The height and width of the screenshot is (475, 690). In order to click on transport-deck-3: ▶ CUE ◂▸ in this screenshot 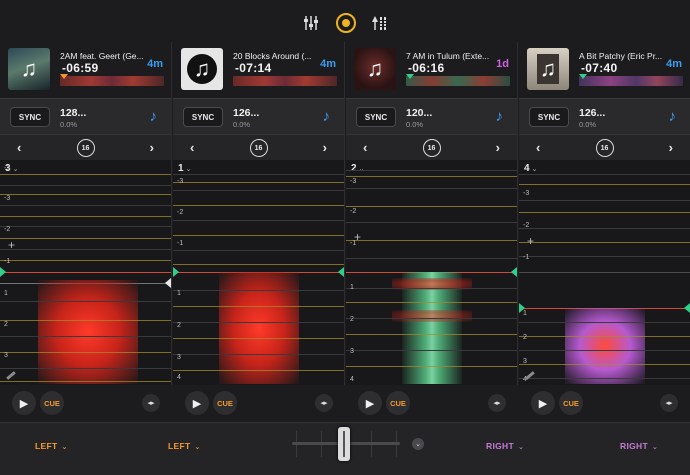, I will do `click(432, 403)`.